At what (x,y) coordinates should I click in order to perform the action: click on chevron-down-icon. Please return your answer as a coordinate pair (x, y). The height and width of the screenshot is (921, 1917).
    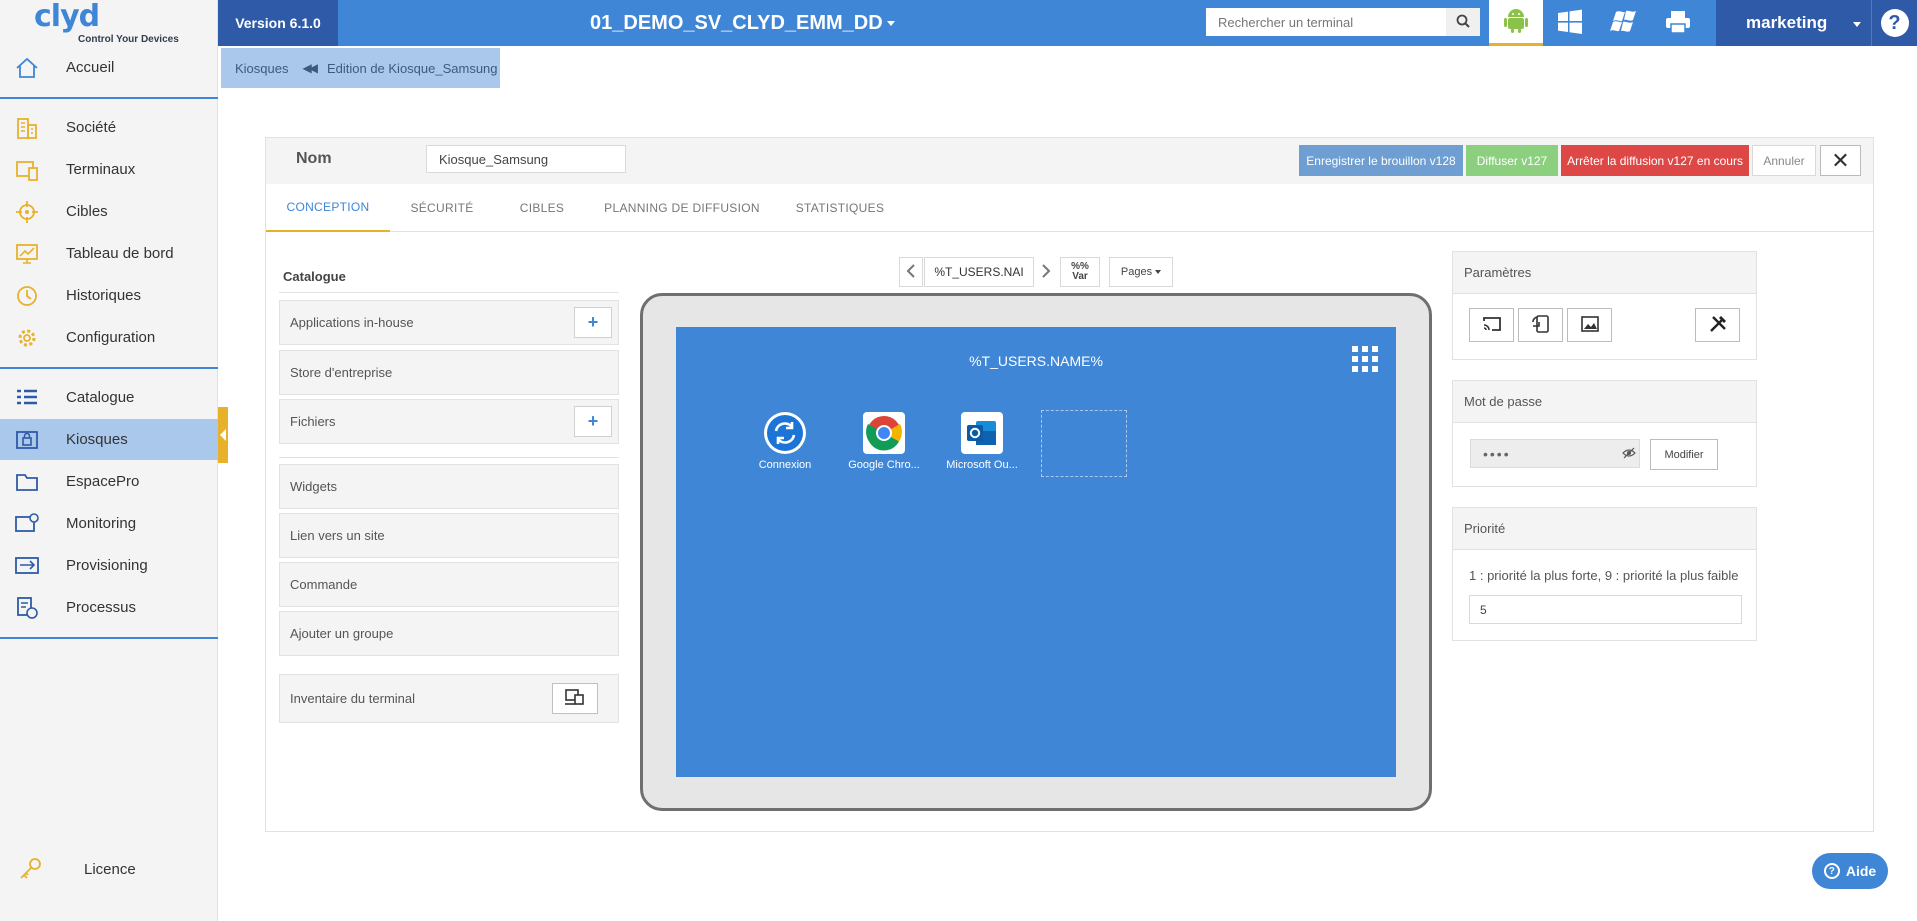
    Looking at the image, I should click on (890, 23).